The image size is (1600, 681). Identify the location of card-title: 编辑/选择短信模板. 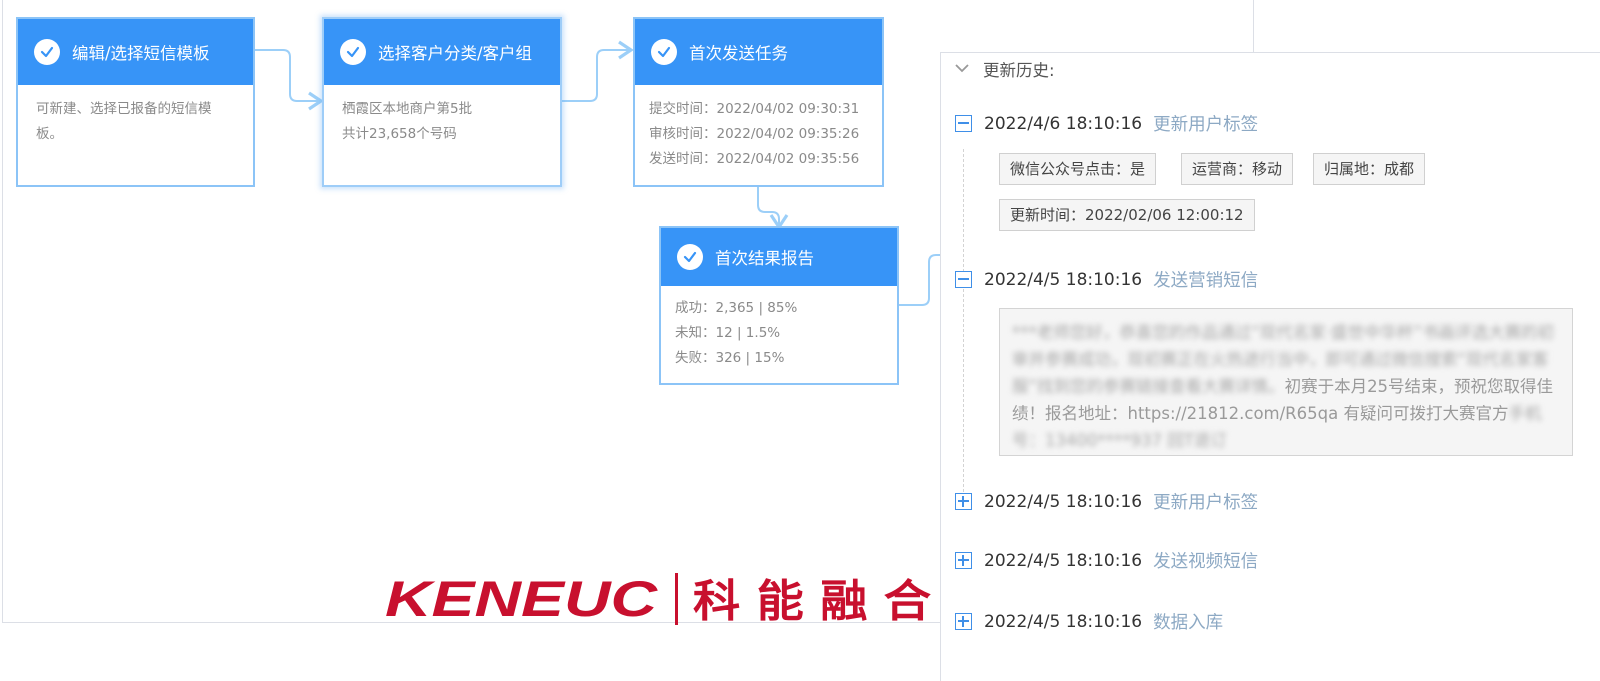
(141, 53).